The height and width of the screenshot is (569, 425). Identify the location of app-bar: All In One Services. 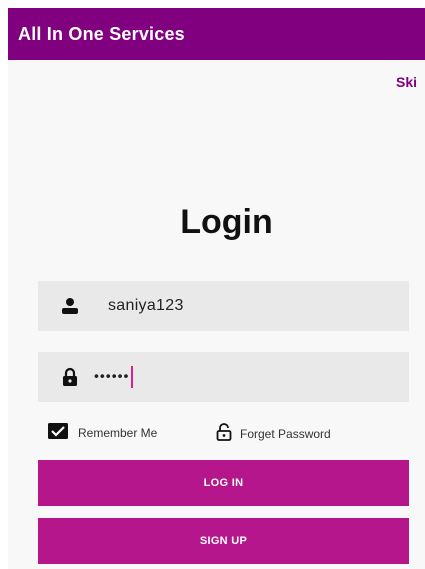
(216, 34).